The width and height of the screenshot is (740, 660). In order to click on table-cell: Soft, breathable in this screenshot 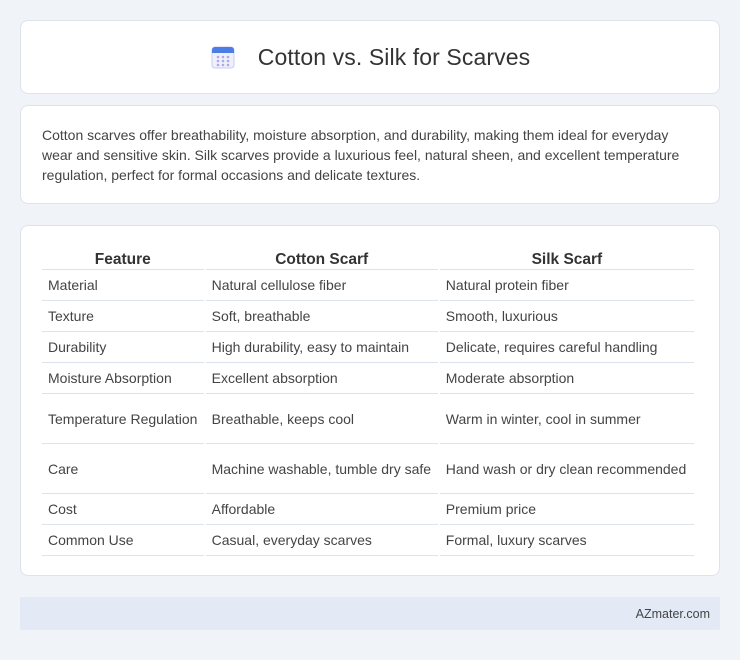, I will do `click(321, 316)`.